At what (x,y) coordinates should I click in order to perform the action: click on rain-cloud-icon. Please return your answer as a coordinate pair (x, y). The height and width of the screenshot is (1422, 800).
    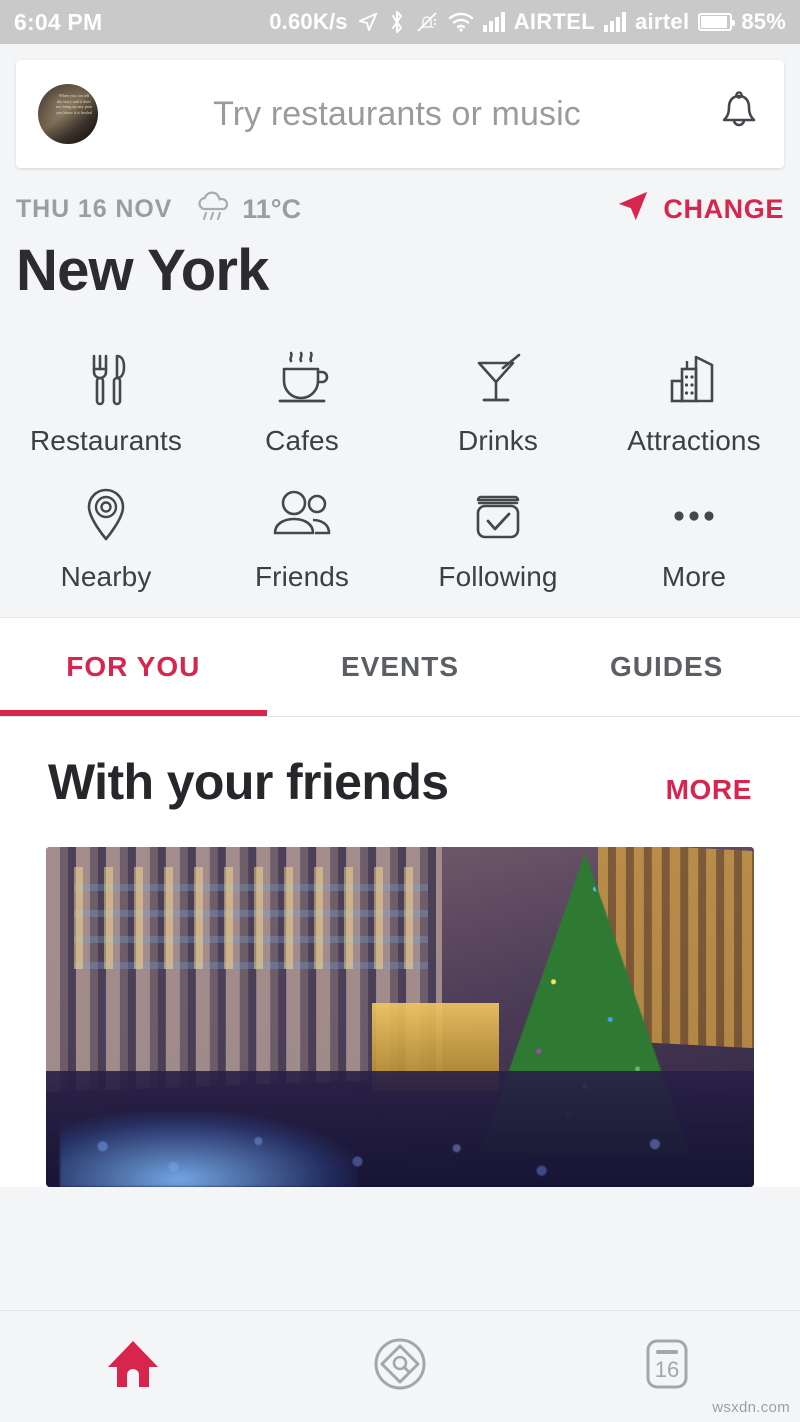
    Looking at the image, I should click on (213, 209).